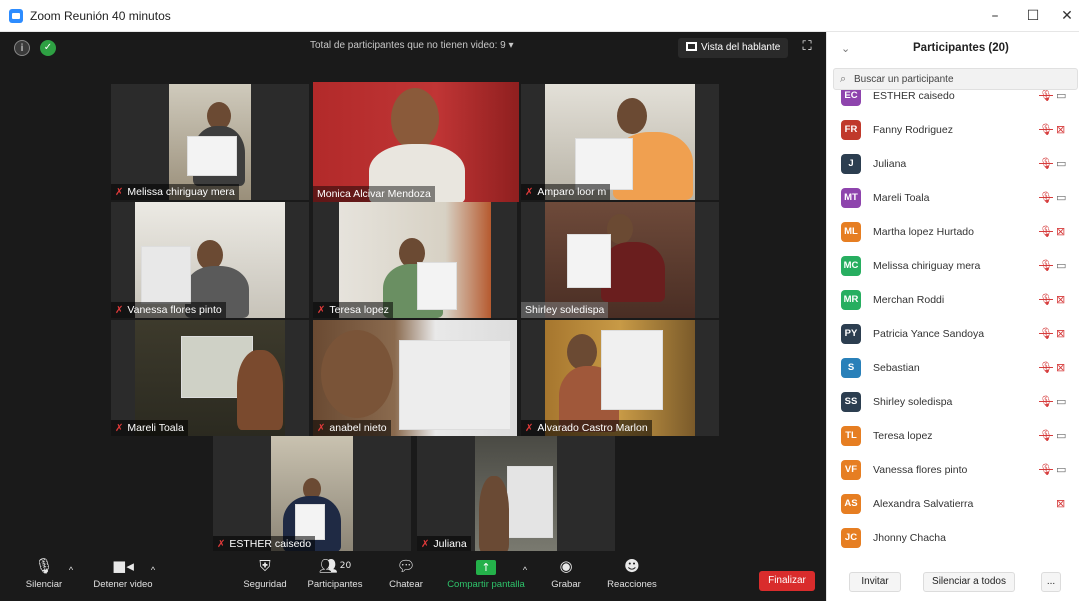  What do you see at coordinates (406, 566) in the screenshot?
I see `chat-bubble-icon: 💬︎` at bounding box center [406, 566].